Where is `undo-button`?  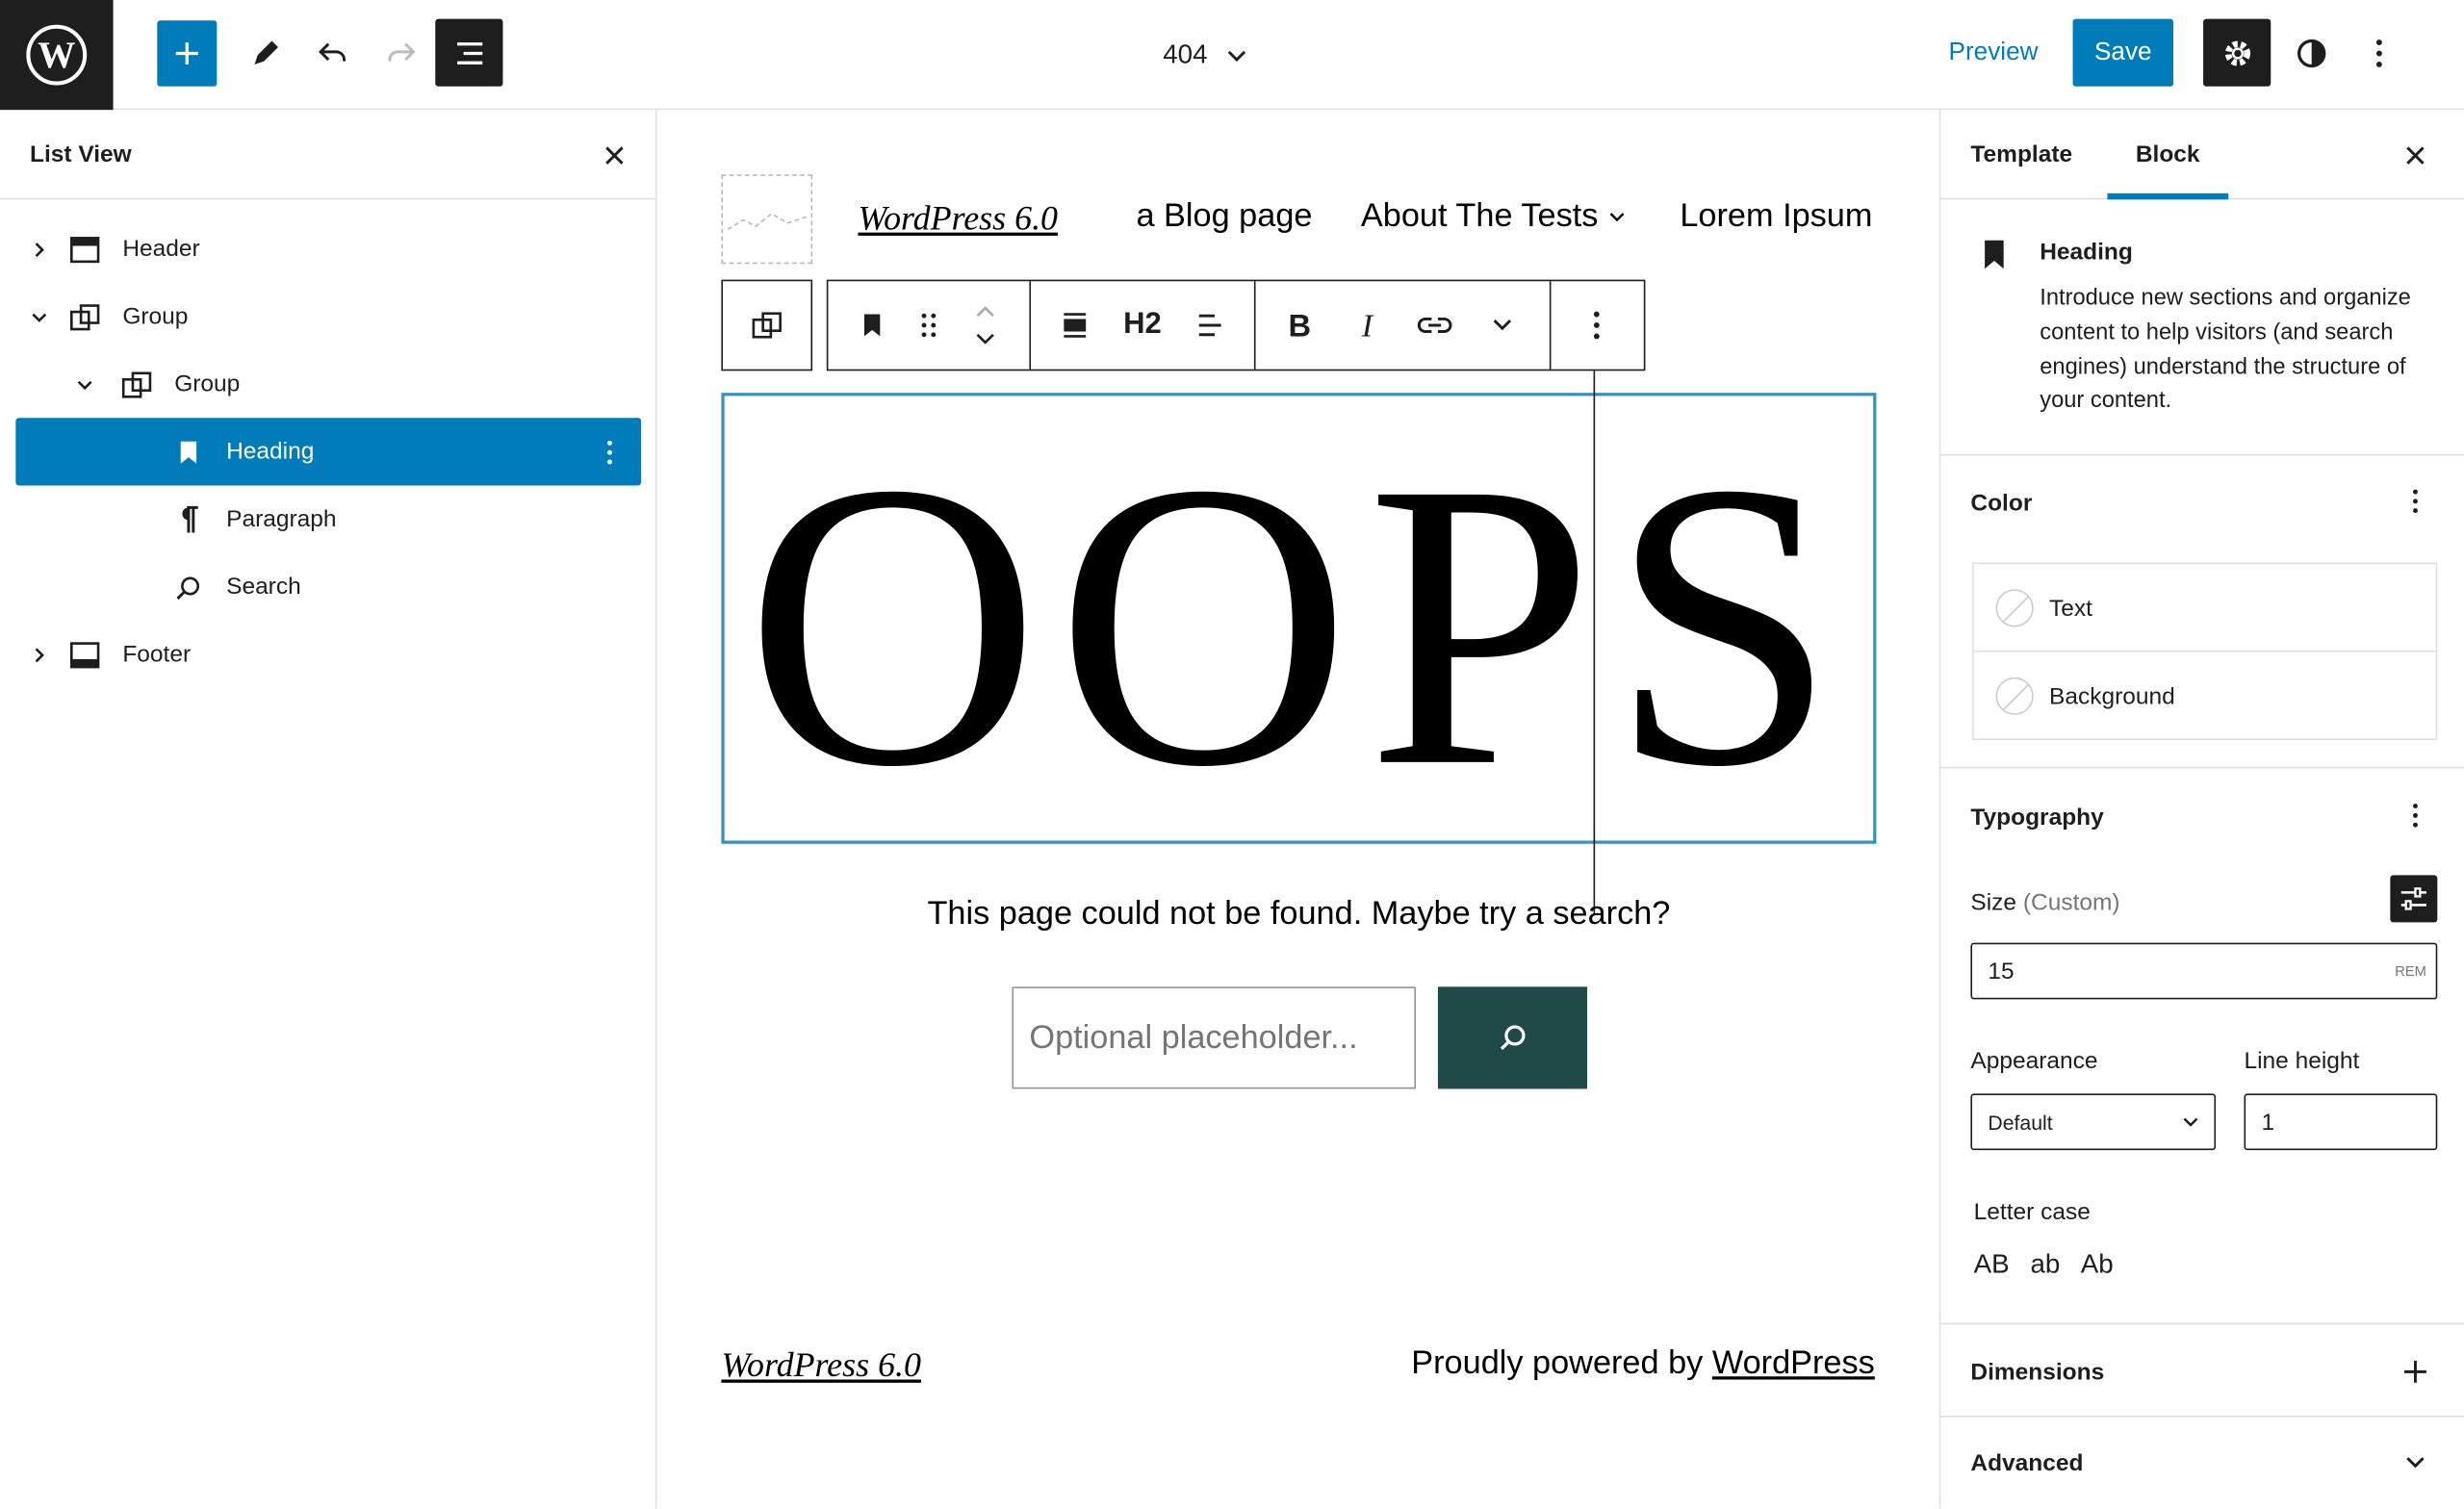
undo-button is located at coordinates (333, 53).